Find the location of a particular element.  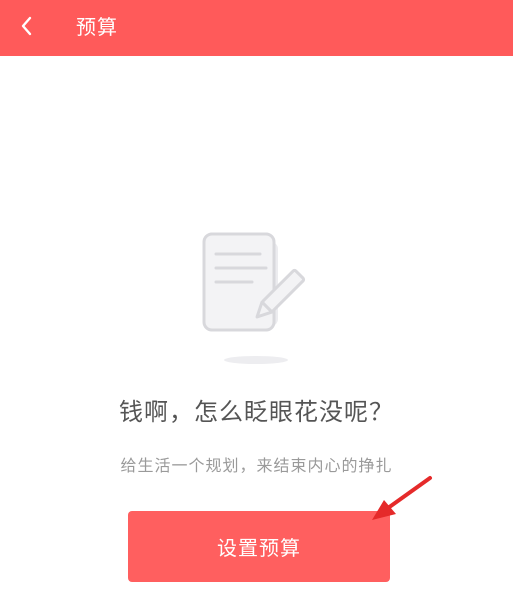

chevron-left-icon is located at coordinates (26, 28).